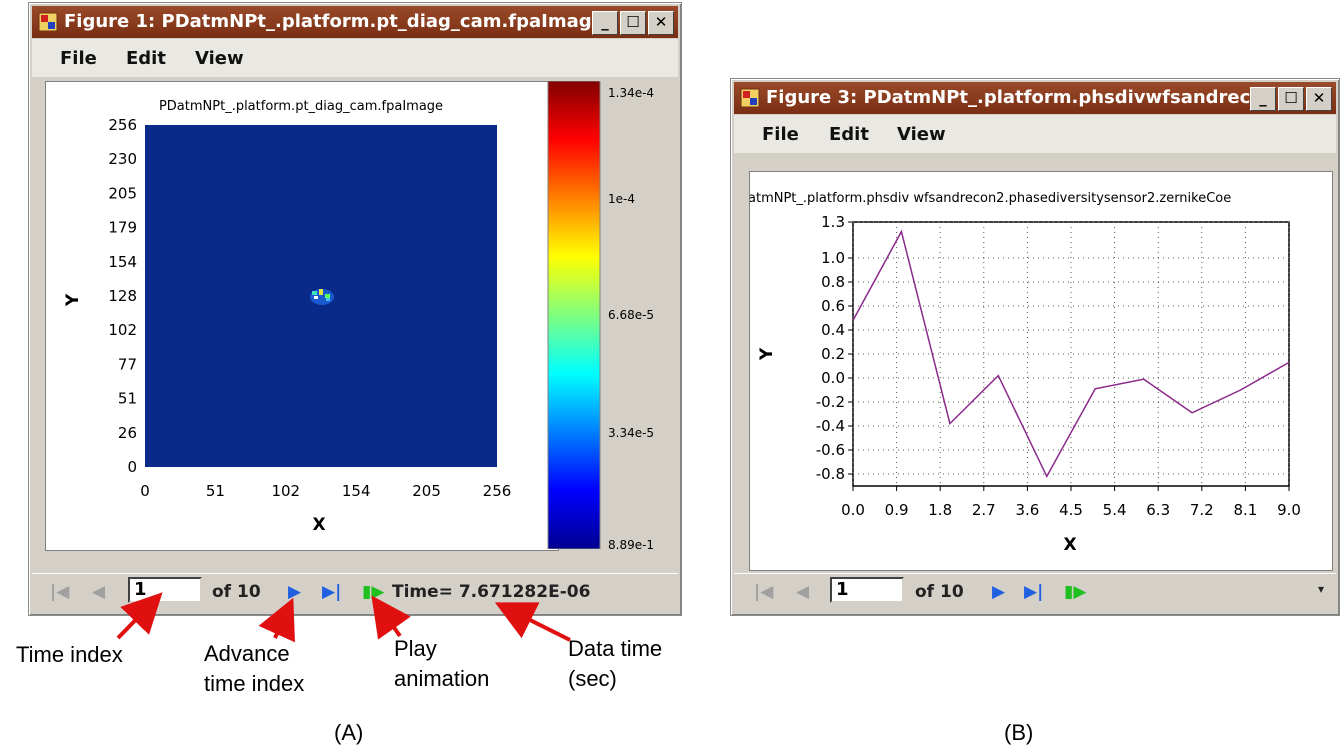 The image size is (1341, 753). What do you see at coordinates (285, 491) in the screenshot?
I see `heatmap-x-tick: 102` at bounding box center [285, 491].